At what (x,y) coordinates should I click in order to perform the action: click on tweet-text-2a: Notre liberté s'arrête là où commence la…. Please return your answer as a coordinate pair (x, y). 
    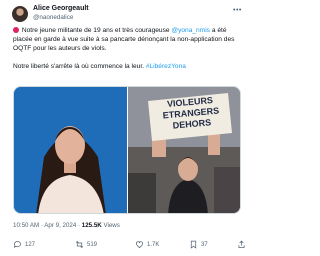
    Looking at the image, I should click on (79, 66).